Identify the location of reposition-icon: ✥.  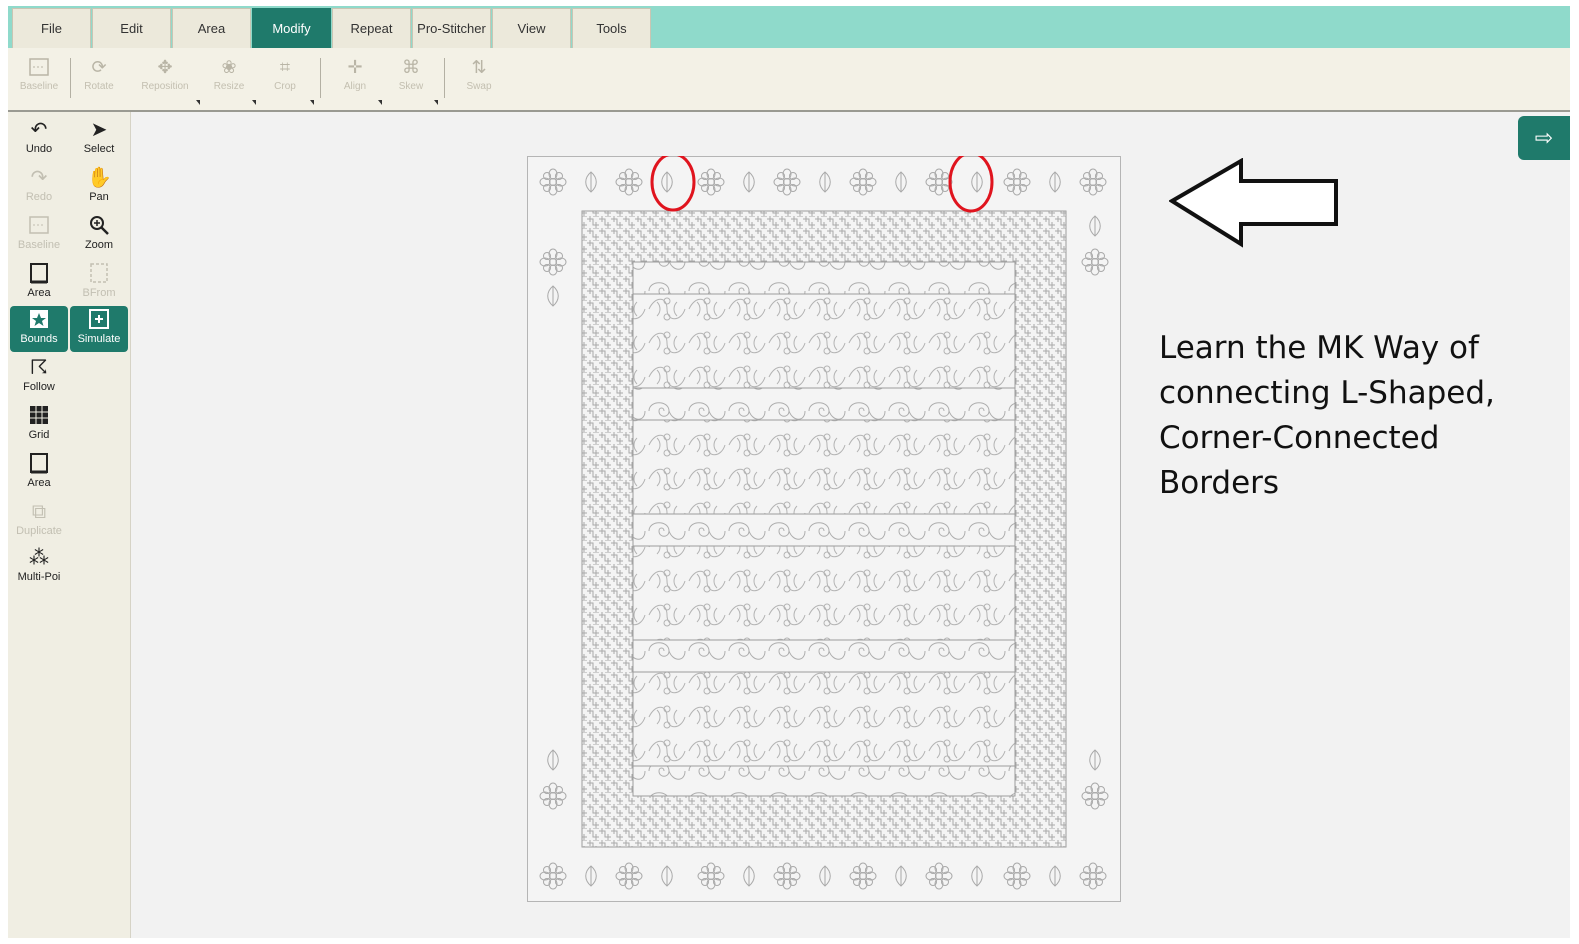
(165, 67).